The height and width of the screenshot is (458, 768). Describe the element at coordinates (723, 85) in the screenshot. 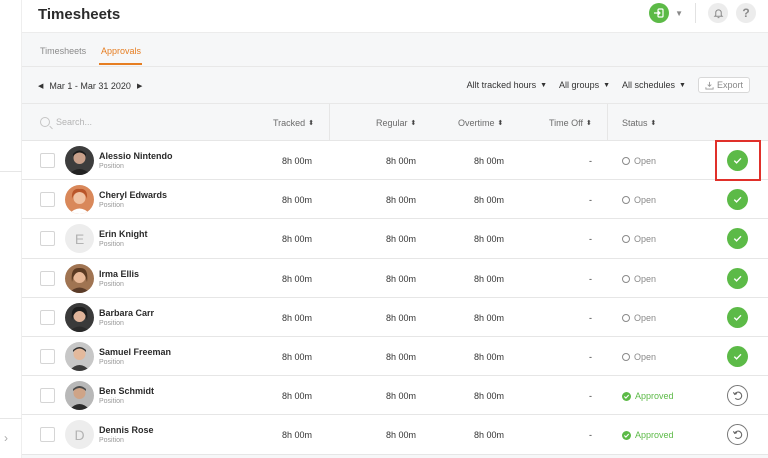

I see `export-button: Export` at that location.